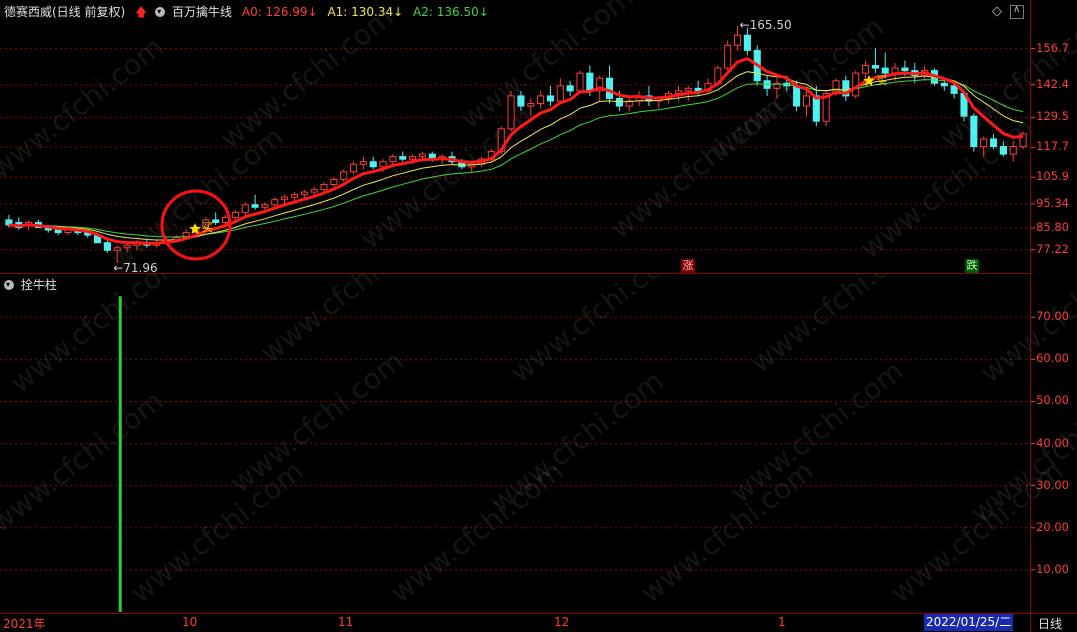 The height and width of the screenshot is (632, 1077). I want to click on current-date-cursor: 2022/01/25/二, so click(969, 622).